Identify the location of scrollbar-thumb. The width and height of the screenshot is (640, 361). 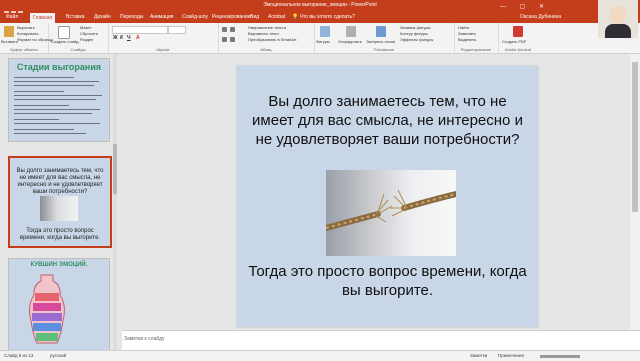
(115, 169).